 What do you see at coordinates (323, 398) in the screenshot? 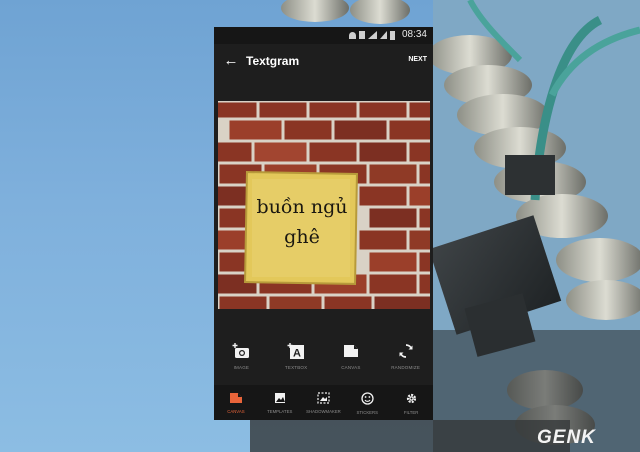
I see `shadow-icon` at bounding box center [323, 398].